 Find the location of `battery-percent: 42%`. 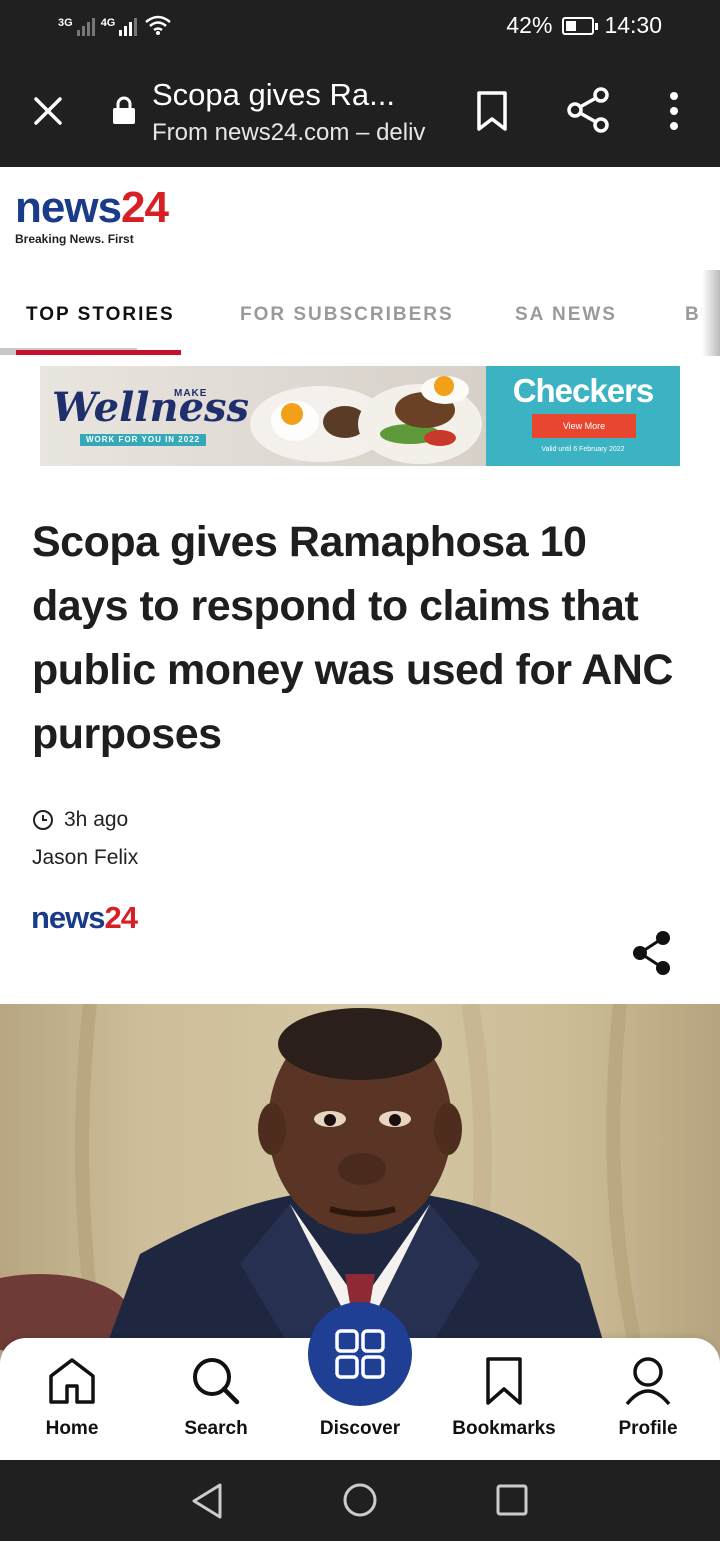

battery-percent: 42% is located at coordinates (529, 25).